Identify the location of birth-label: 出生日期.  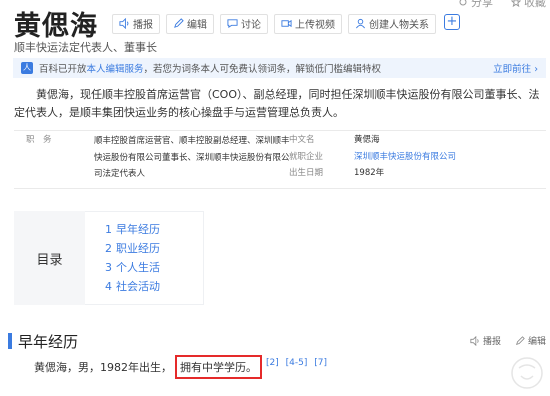
(306, 172).